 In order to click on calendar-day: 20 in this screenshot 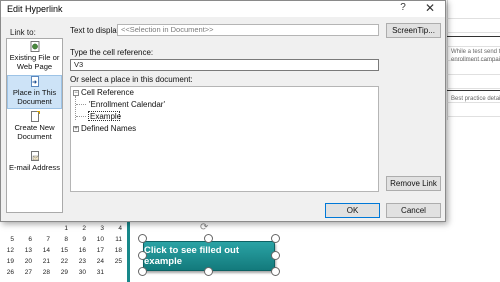, I will do `click(28, 261)`.